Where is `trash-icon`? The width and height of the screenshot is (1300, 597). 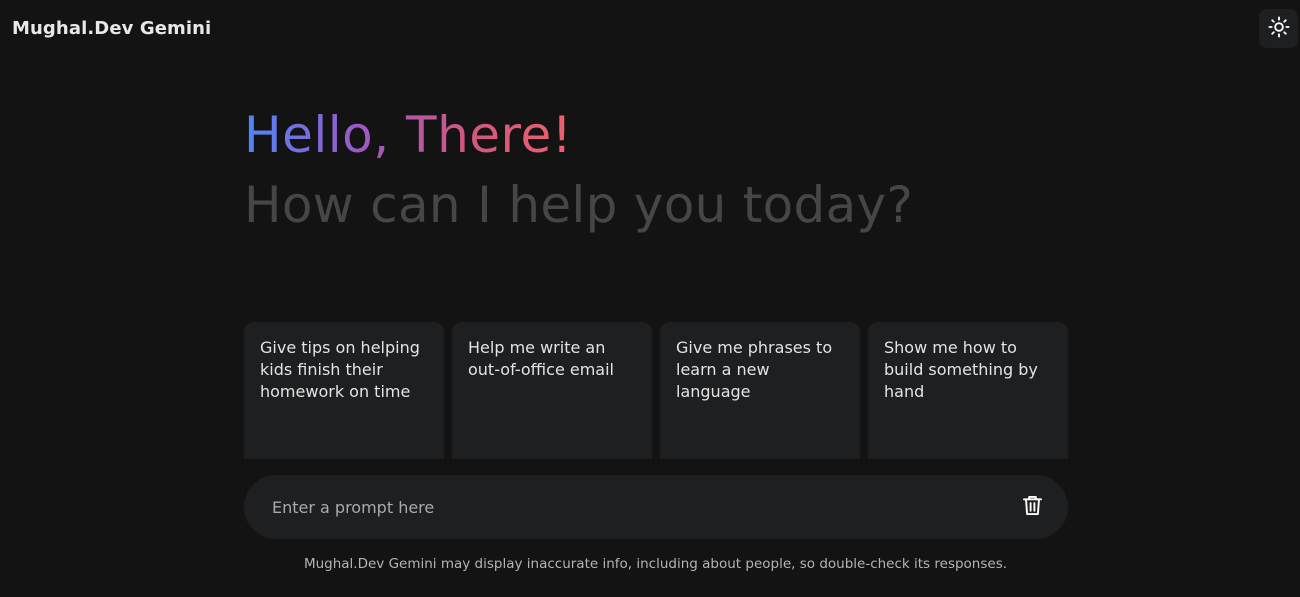 trash-icon is located at coordinates (1032, 507).